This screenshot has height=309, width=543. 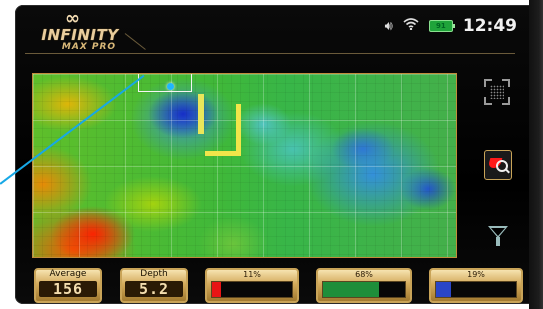 I want to click on brand-logo: ∞ INFINITY MAX PRO, so click(x=80, y=30).